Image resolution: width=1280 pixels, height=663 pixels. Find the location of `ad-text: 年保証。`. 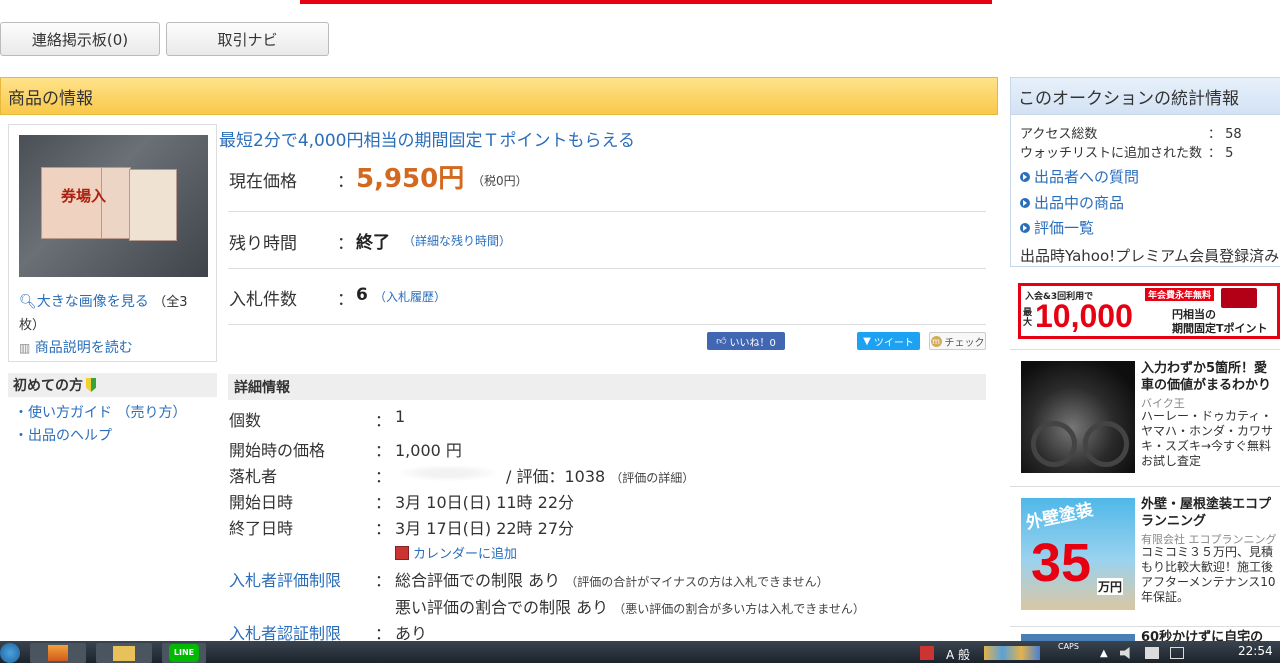

ad-text: 年保証。 is located at coordinates (1165, 597).